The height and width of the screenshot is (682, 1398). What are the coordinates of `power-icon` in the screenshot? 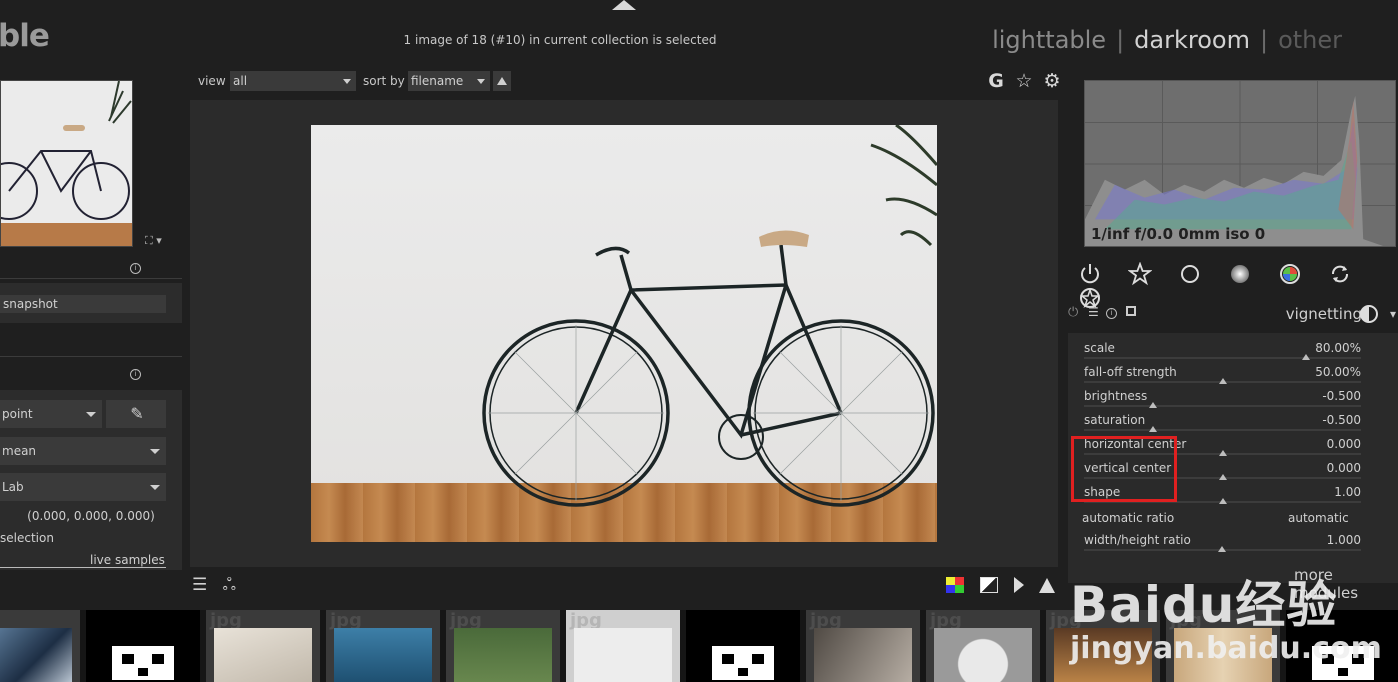 It's located at (1090, 274).